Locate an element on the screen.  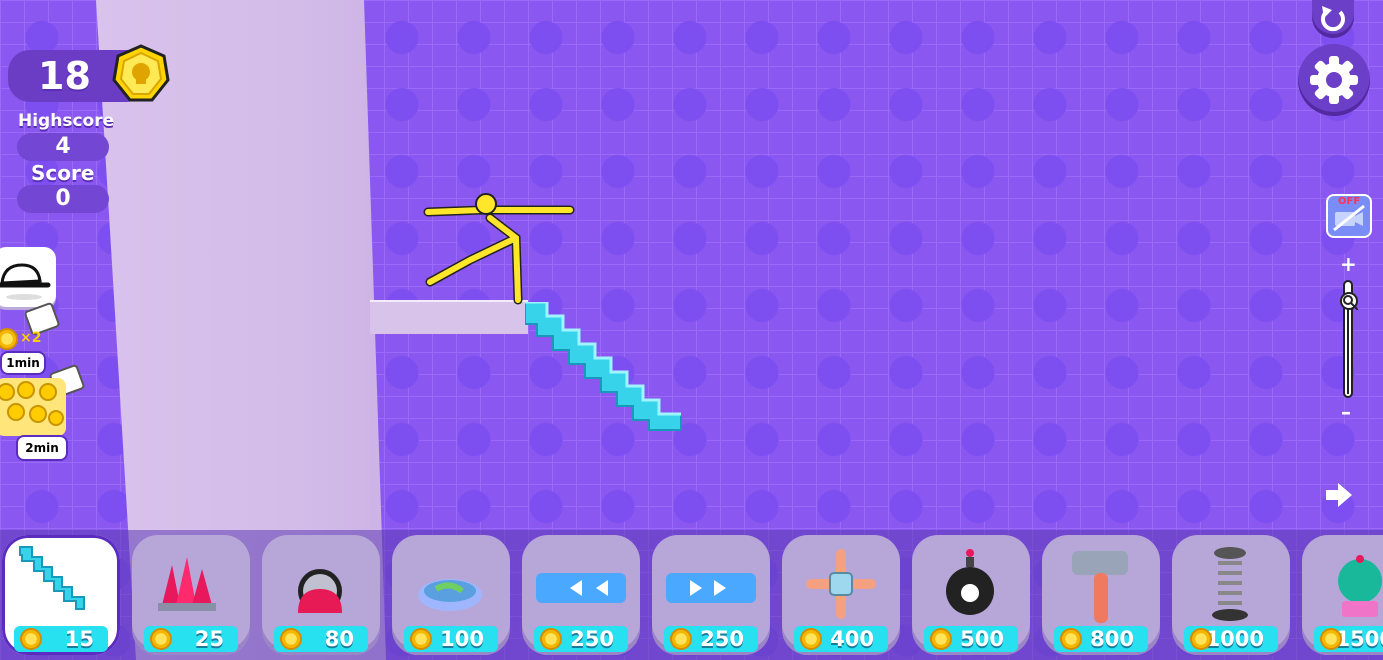
highscore-box: 4 is located at coordinates (63, 147).